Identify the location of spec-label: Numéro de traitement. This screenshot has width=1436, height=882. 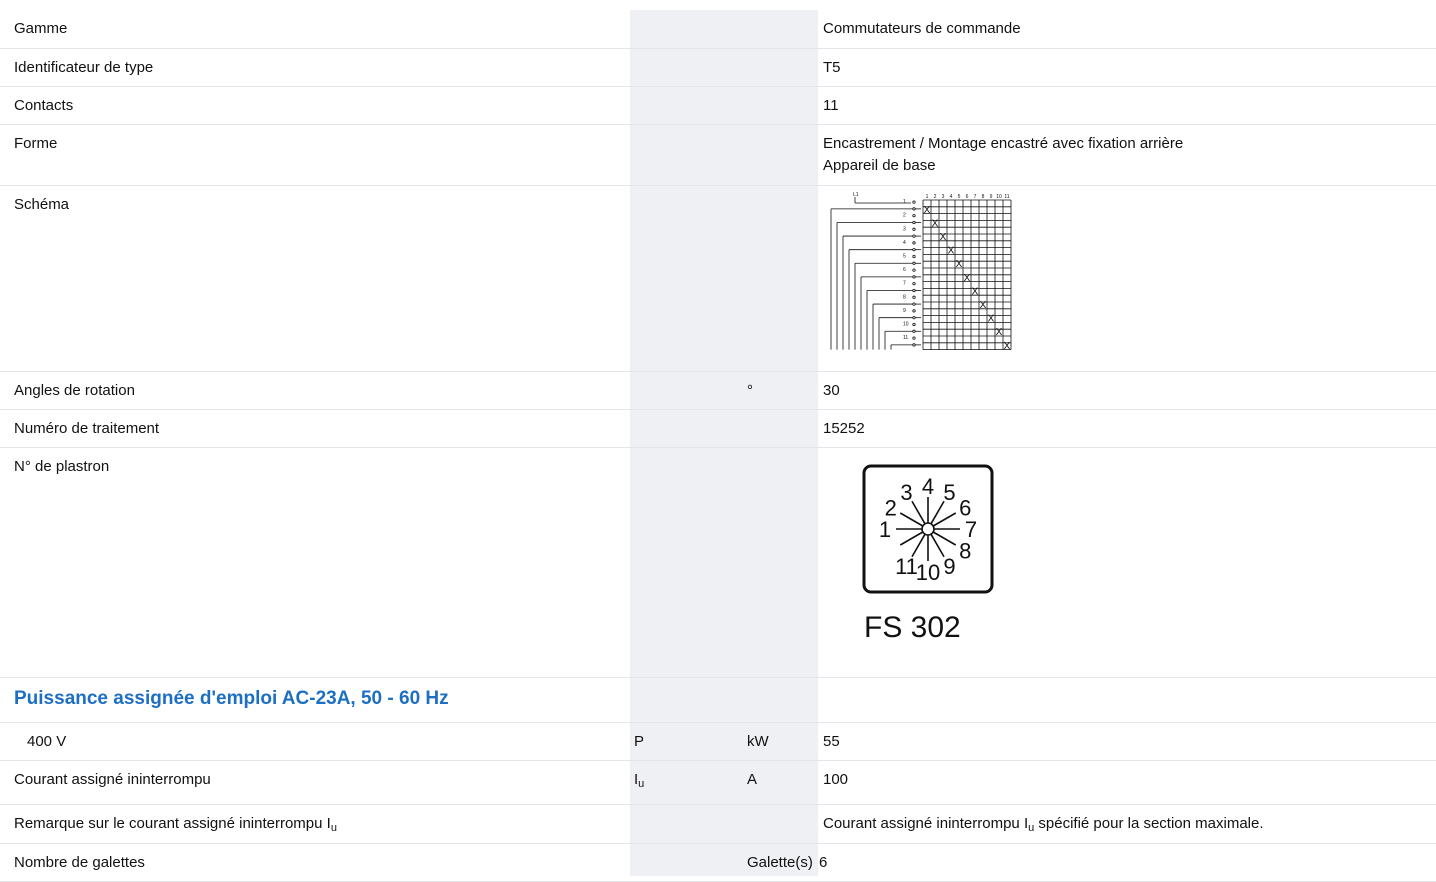
(315, 428).